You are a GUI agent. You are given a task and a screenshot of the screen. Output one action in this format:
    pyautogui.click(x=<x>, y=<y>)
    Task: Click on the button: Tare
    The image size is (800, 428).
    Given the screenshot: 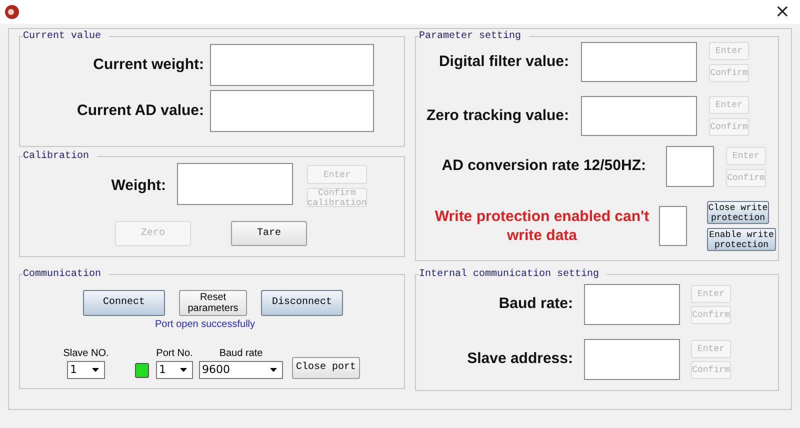 What is the action you would take?
    pyautogui.click(x=269, y=233)
    